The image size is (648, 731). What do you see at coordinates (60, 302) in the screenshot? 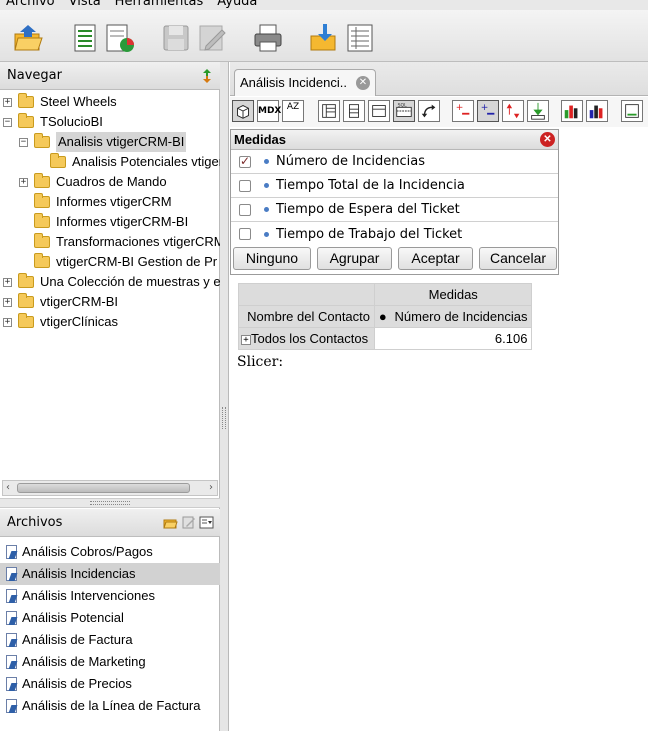
I see `tree-item-vtigercrm-bi: + vtigerCRM-BI` at bounding box center [60, 302].